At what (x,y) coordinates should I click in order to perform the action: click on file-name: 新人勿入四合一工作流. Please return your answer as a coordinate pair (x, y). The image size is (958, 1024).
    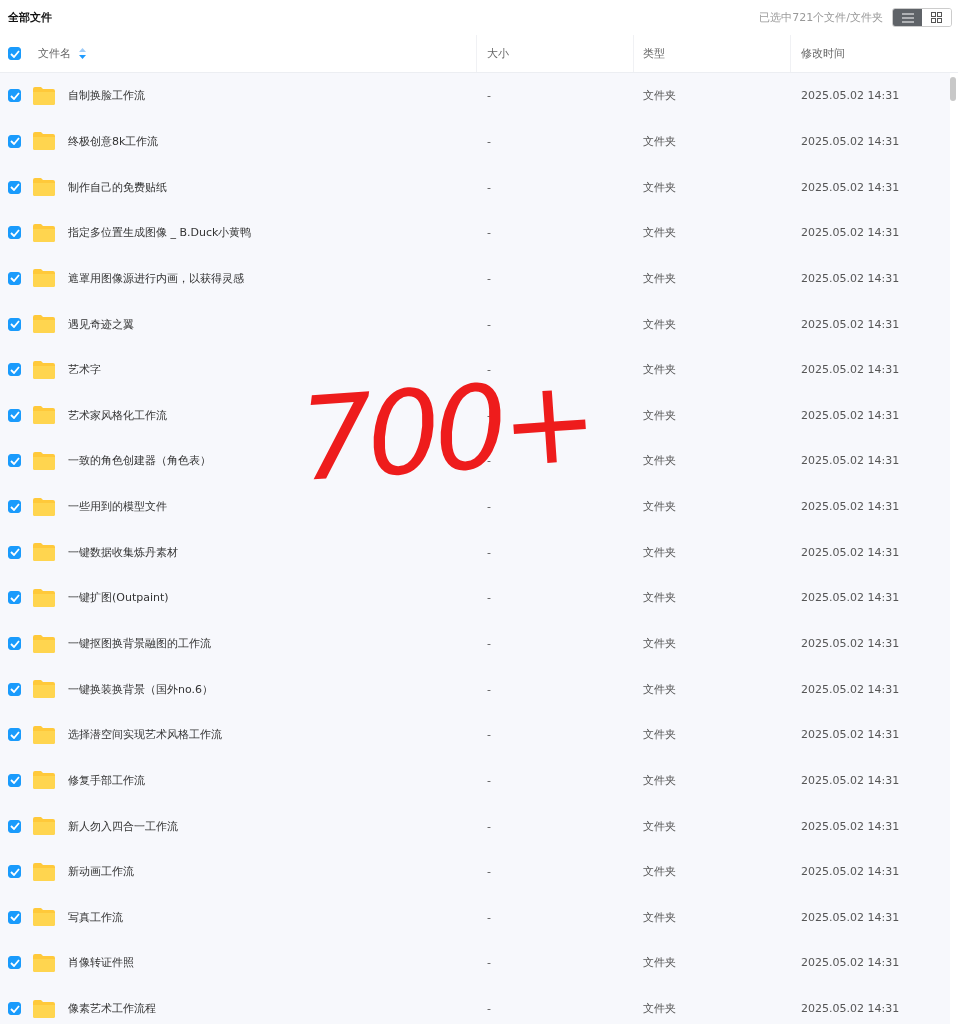
    Looking at the image, I should click on (123, 826).